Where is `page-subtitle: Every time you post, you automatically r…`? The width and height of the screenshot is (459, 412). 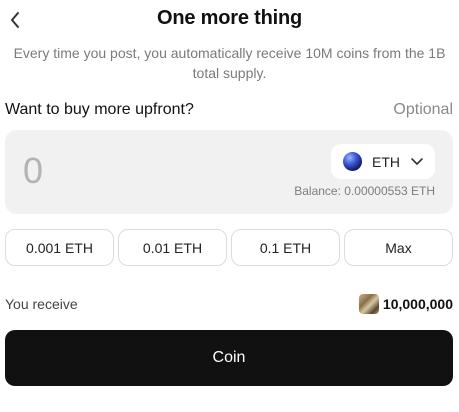
page-subtitle: Every time you post, you automatically r… is located at coordinates (229, 63).